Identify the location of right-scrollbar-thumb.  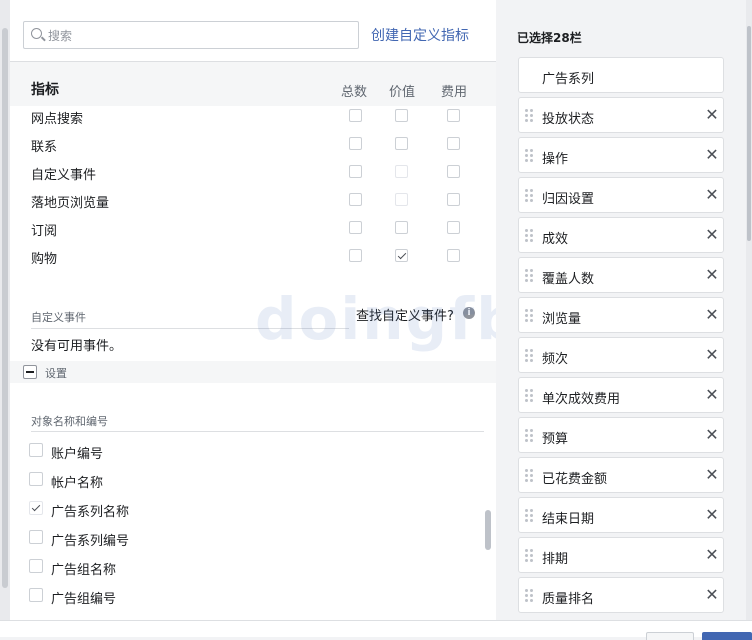
(749, 133).